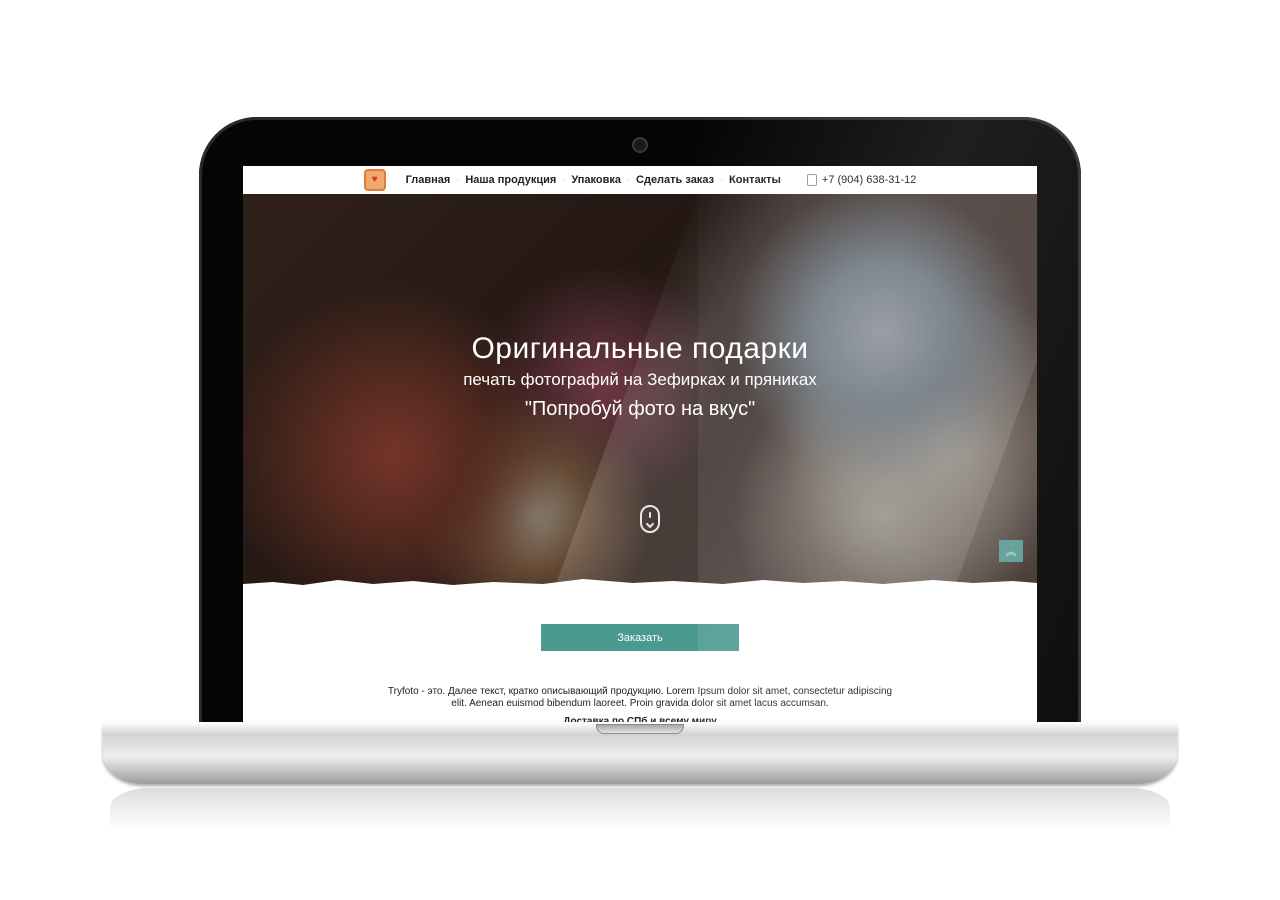  I want to click on nav-item-order: Сделать заказ, so click(675, 180).